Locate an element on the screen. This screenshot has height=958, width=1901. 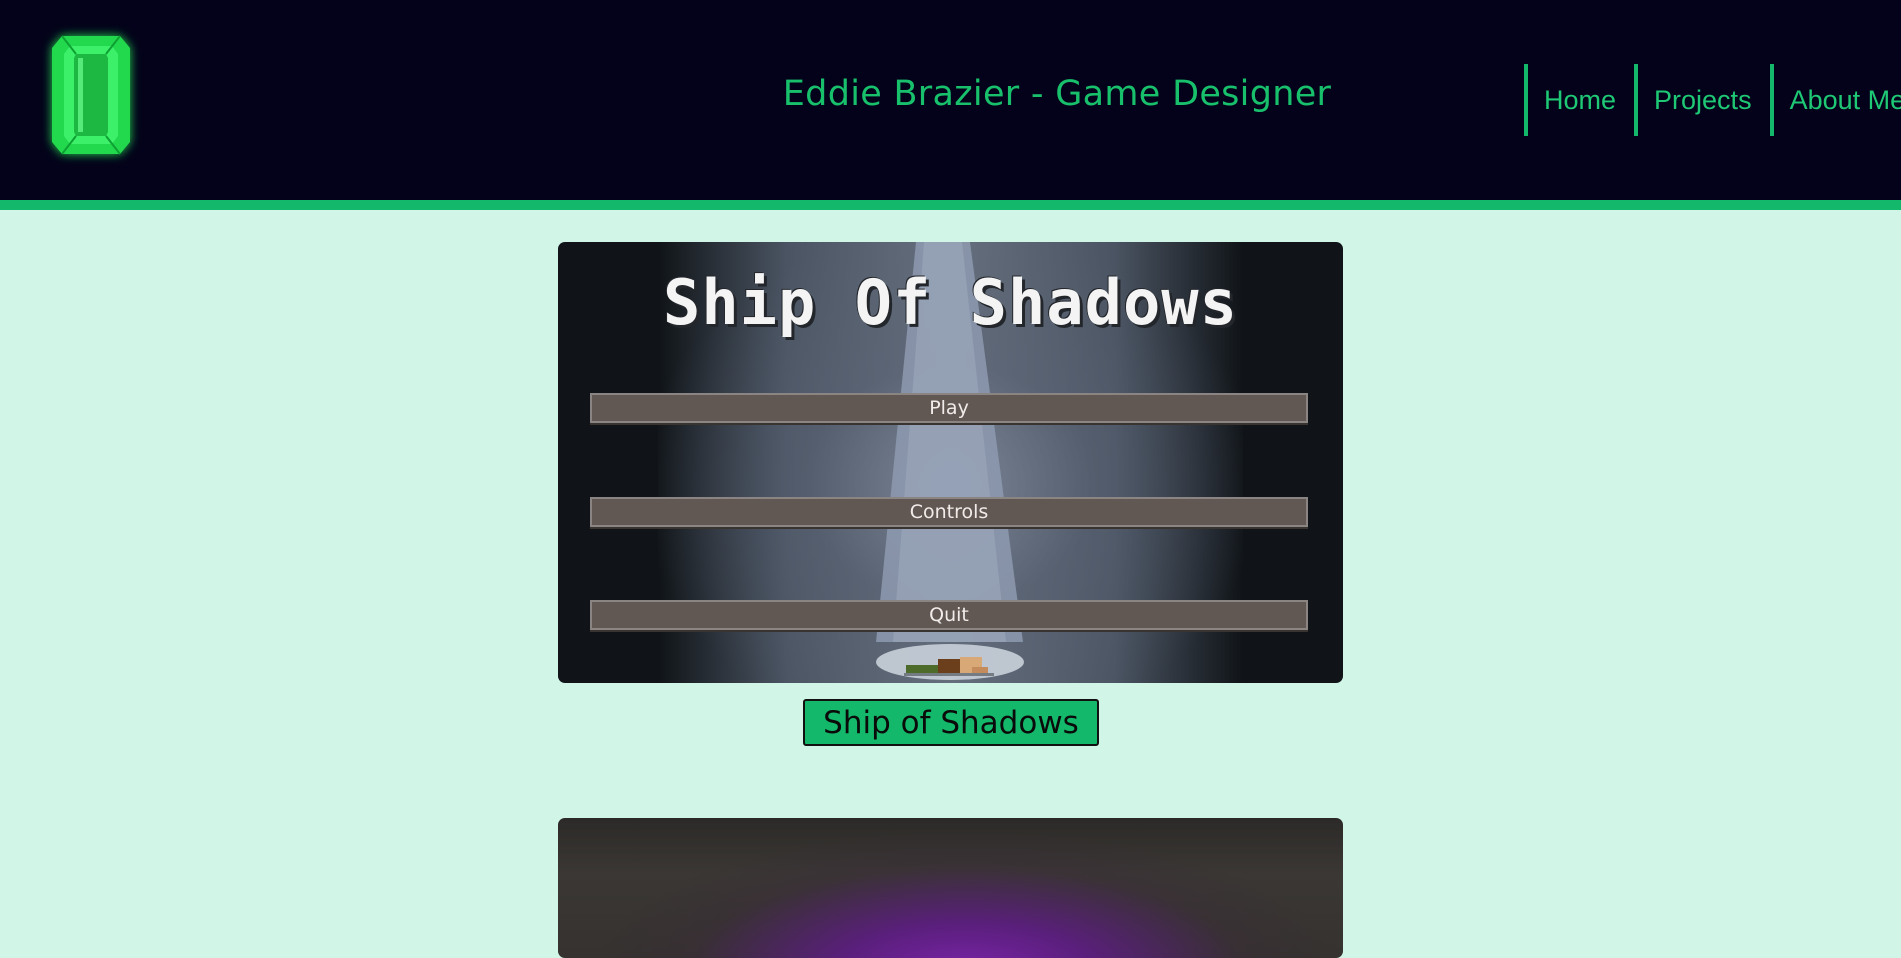
play-button: Play is located at coordinates (949, 408).